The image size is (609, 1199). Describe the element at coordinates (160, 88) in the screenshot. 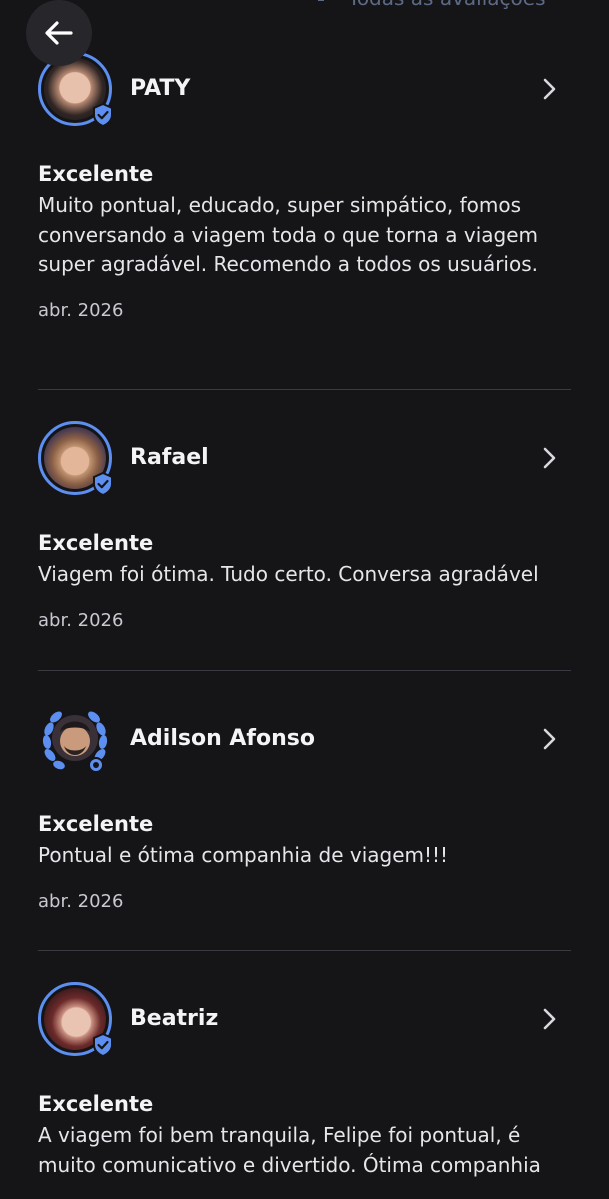

I see `reviewer-name: PATY` at that location.